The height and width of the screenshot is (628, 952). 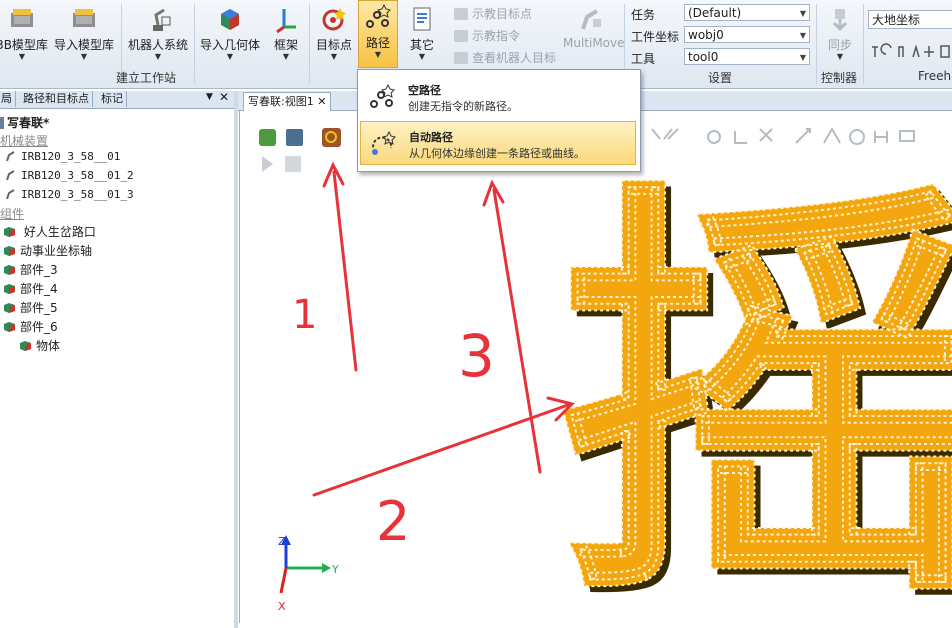 What do you see at coordinates (643, 59) in the screenshot?
I see `tool-label: 工具` at bounding box center [643, 59].